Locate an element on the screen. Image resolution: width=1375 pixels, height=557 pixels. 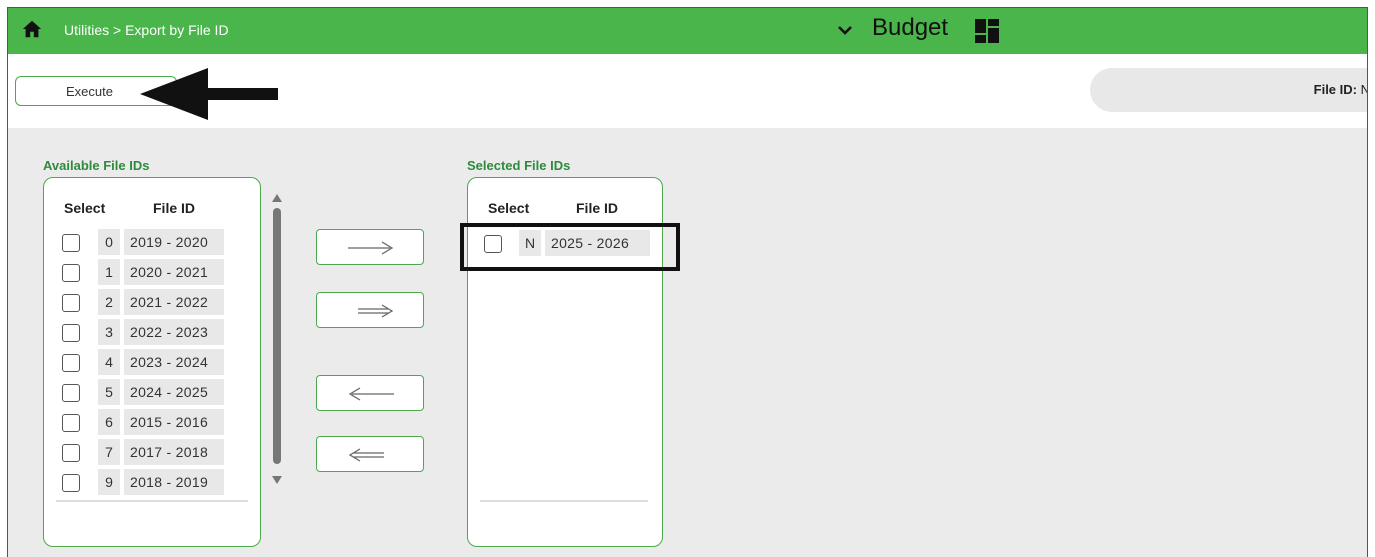
row-file-id: 2020 - 2021 is located at coordinates (174, 272).